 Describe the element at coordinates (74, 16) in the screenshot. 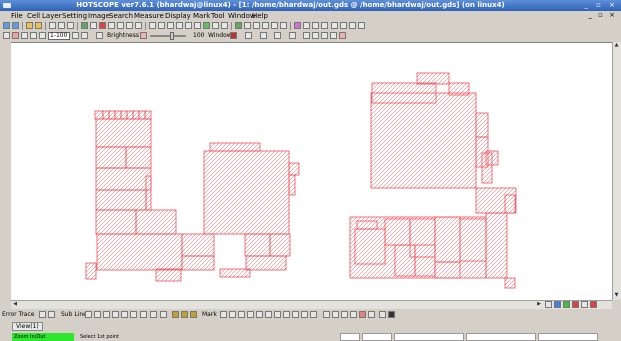

I see `menu-setting: Setting` at that location.